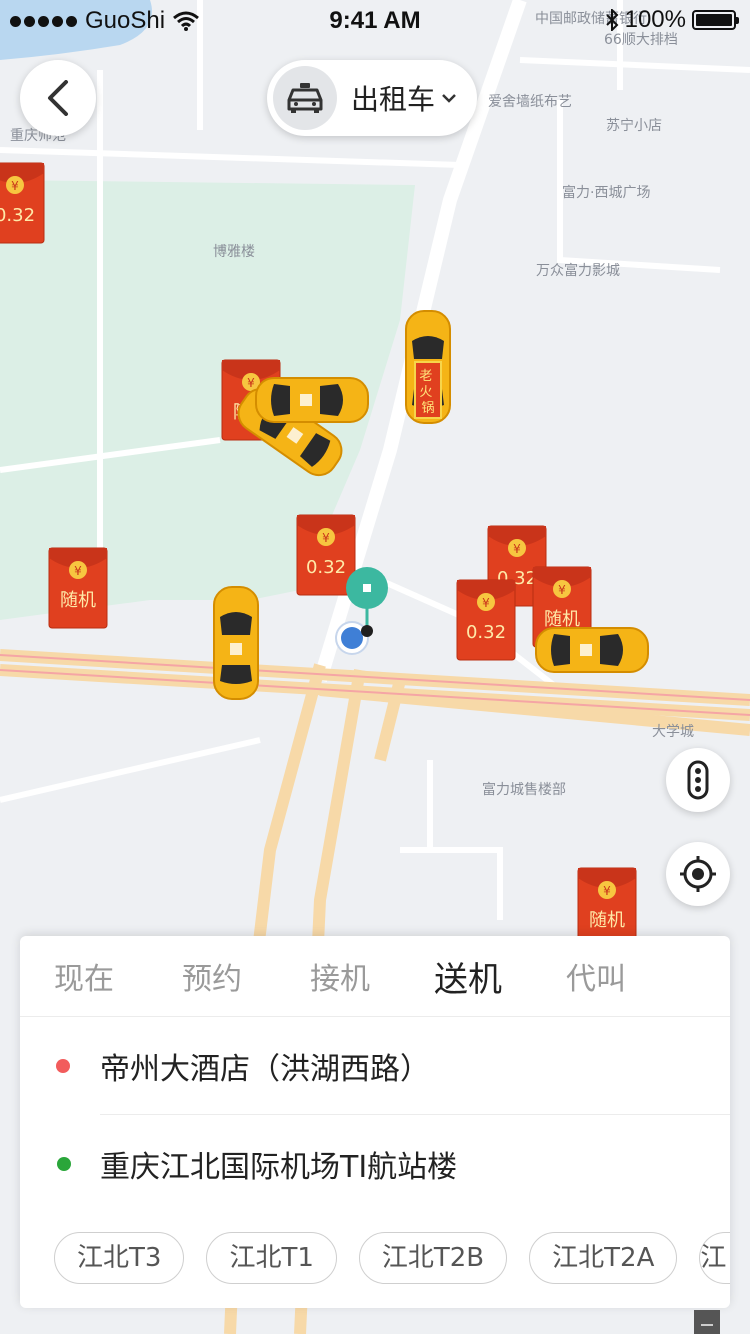 This screenshot has height=1334, width=750. What do you see at coordinates (673, 732) in the screenshot?
I see `map-label: 大学城` at bounding box center [673, 732].